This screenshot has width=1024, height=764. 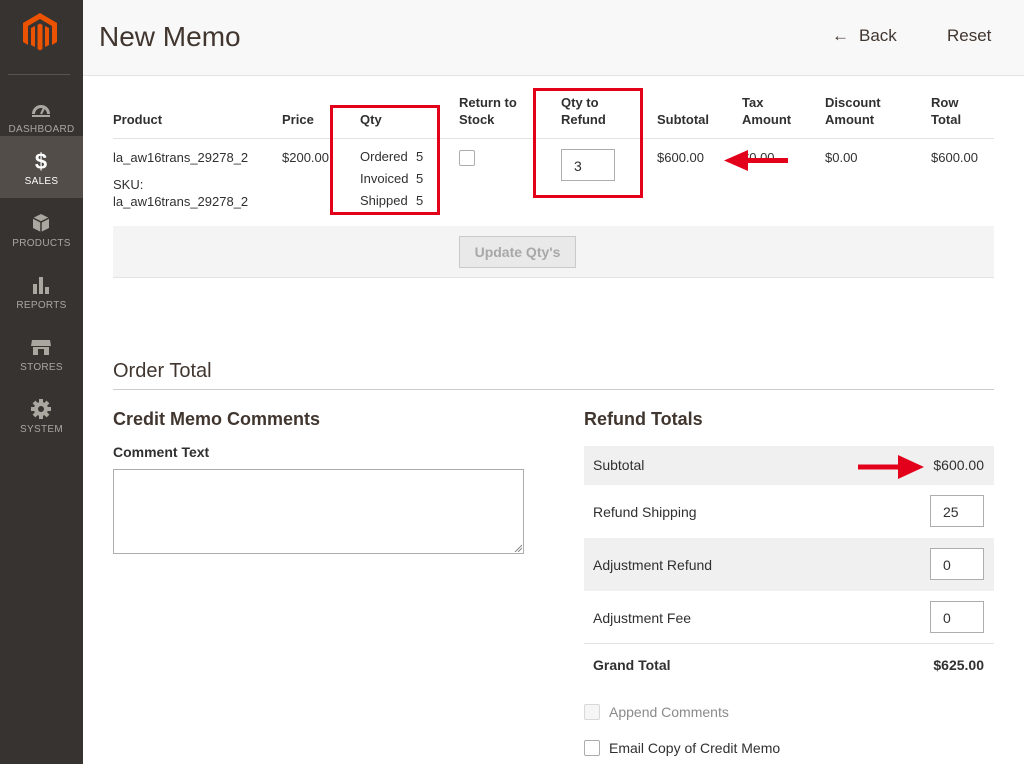 What do you see at coordinates (170, 36) in the screenshot?
I see `page-title: New Memo` at bounding box center [170, 36].